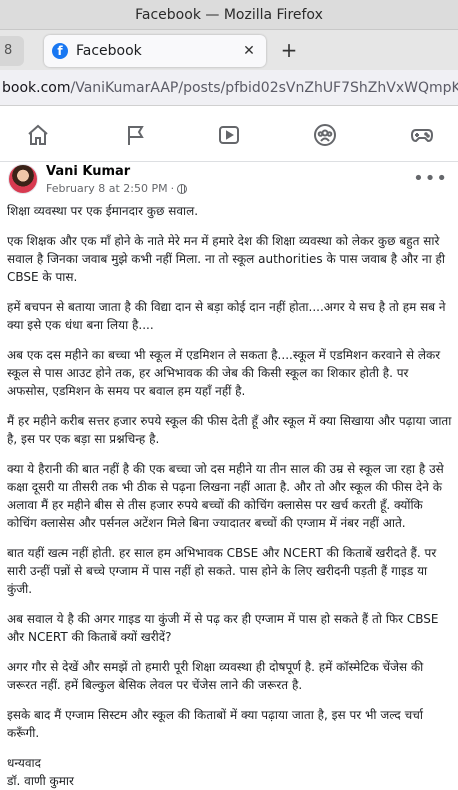 Image resolution: width=458 pixels, height=790 pixels. Describe the element at coordinates (23, 179) in the screenshot. I see `avatar` at that location.